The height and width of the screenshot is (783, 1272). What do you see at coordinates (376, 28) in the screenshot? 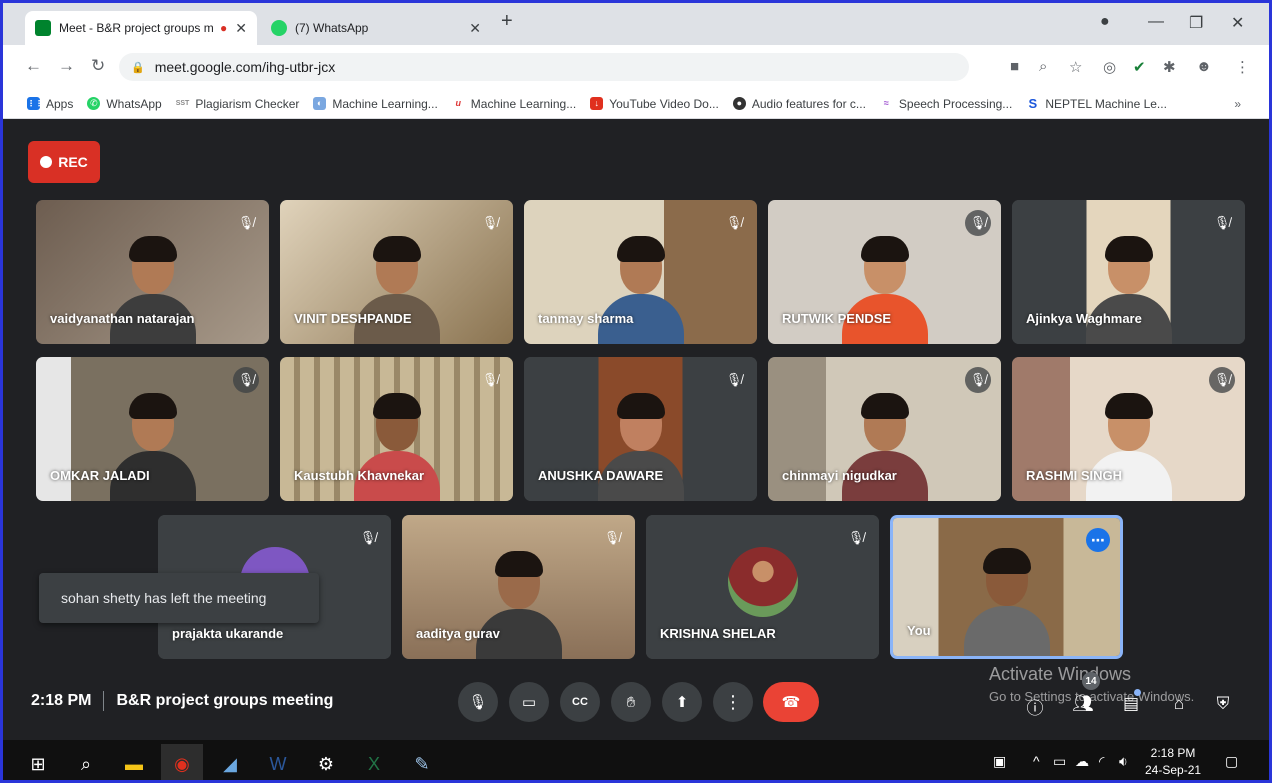
I see `tab-whatsapp: (7) WhatsApp ✕` at bounding box center [376, 28].